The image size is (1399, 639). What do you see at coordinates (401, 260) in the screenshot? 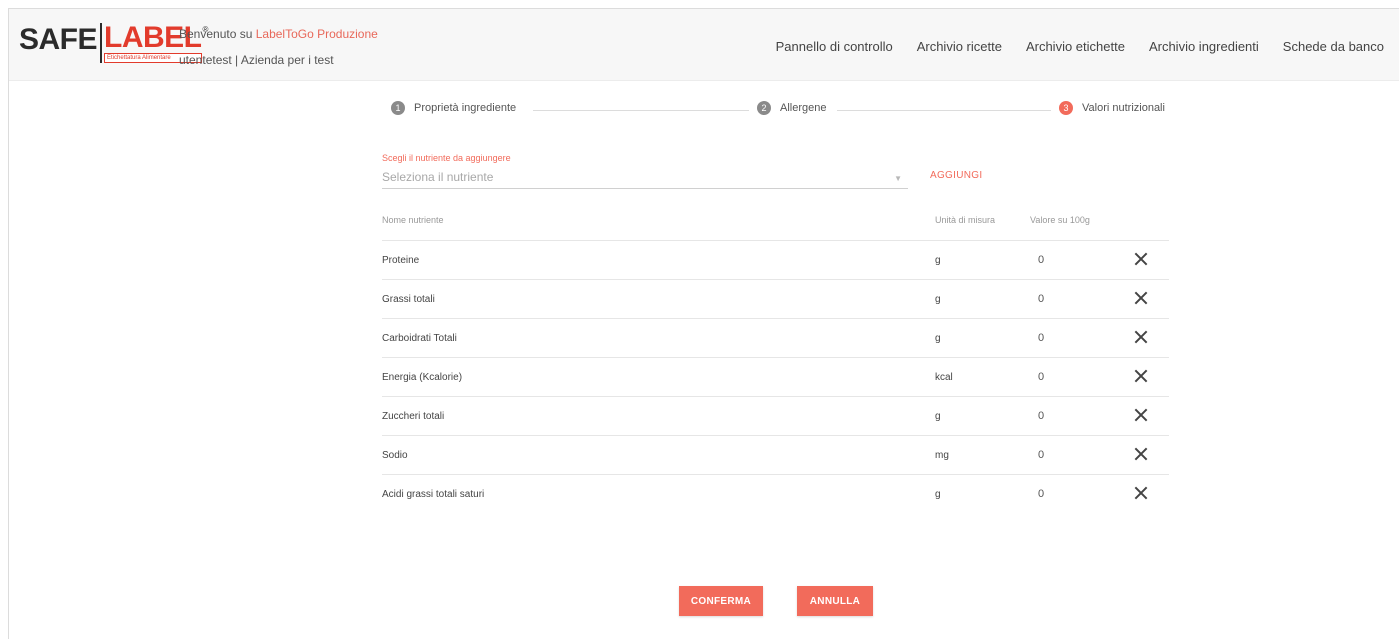
I see `nutrient-name: Proteine` at bounding box center [401, 260].